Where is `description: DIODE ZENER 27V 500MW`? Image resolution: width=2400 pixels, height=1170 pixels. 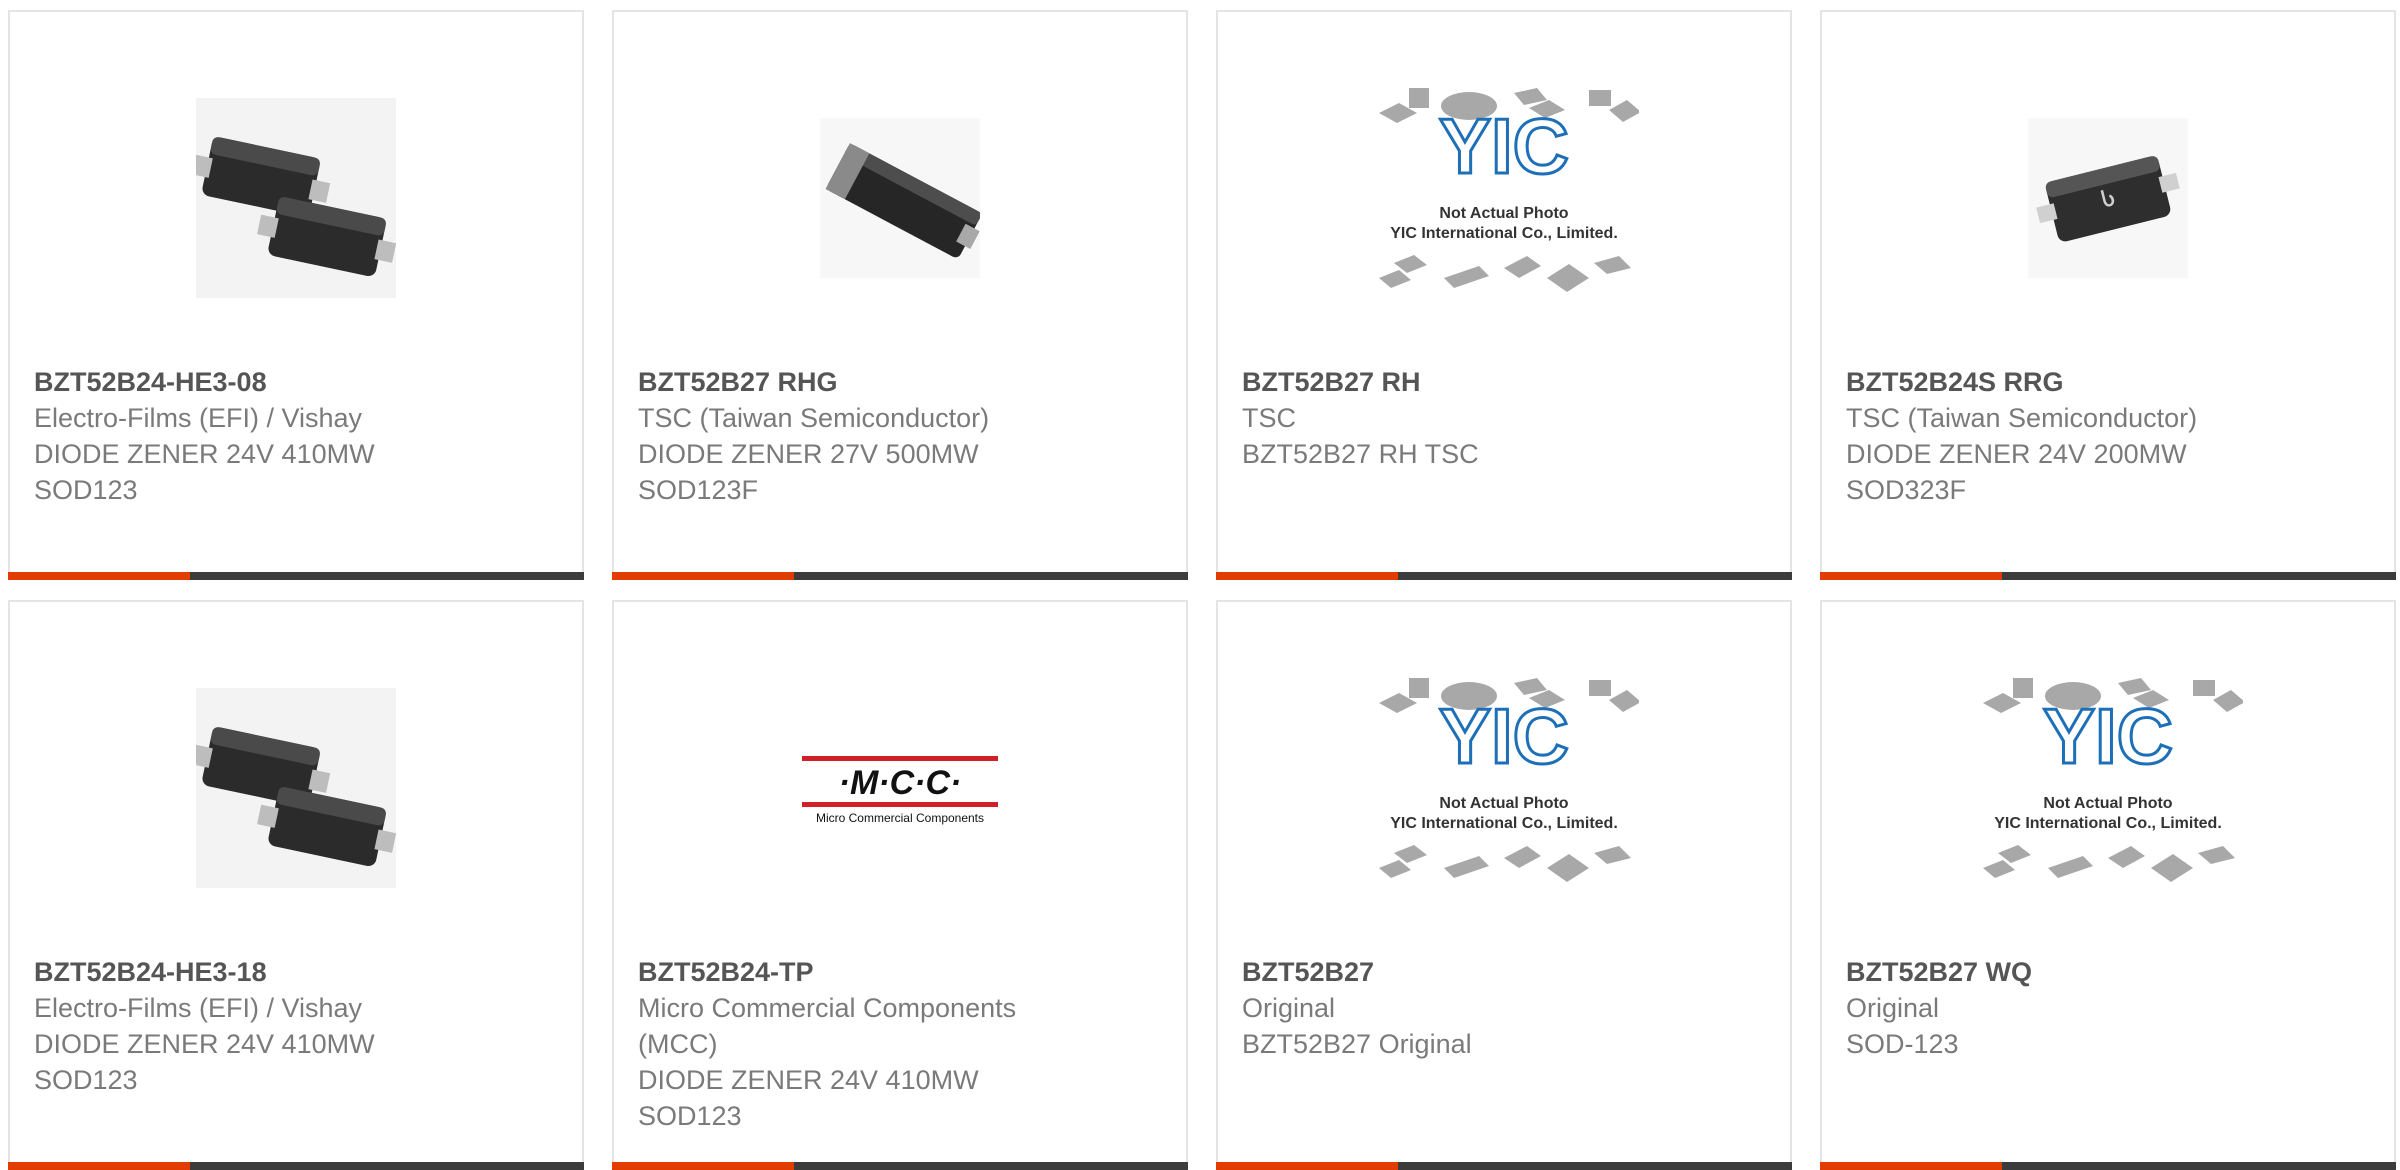 description: DIODE ZENER 27V 500MW is located at coordinates (808, 454).